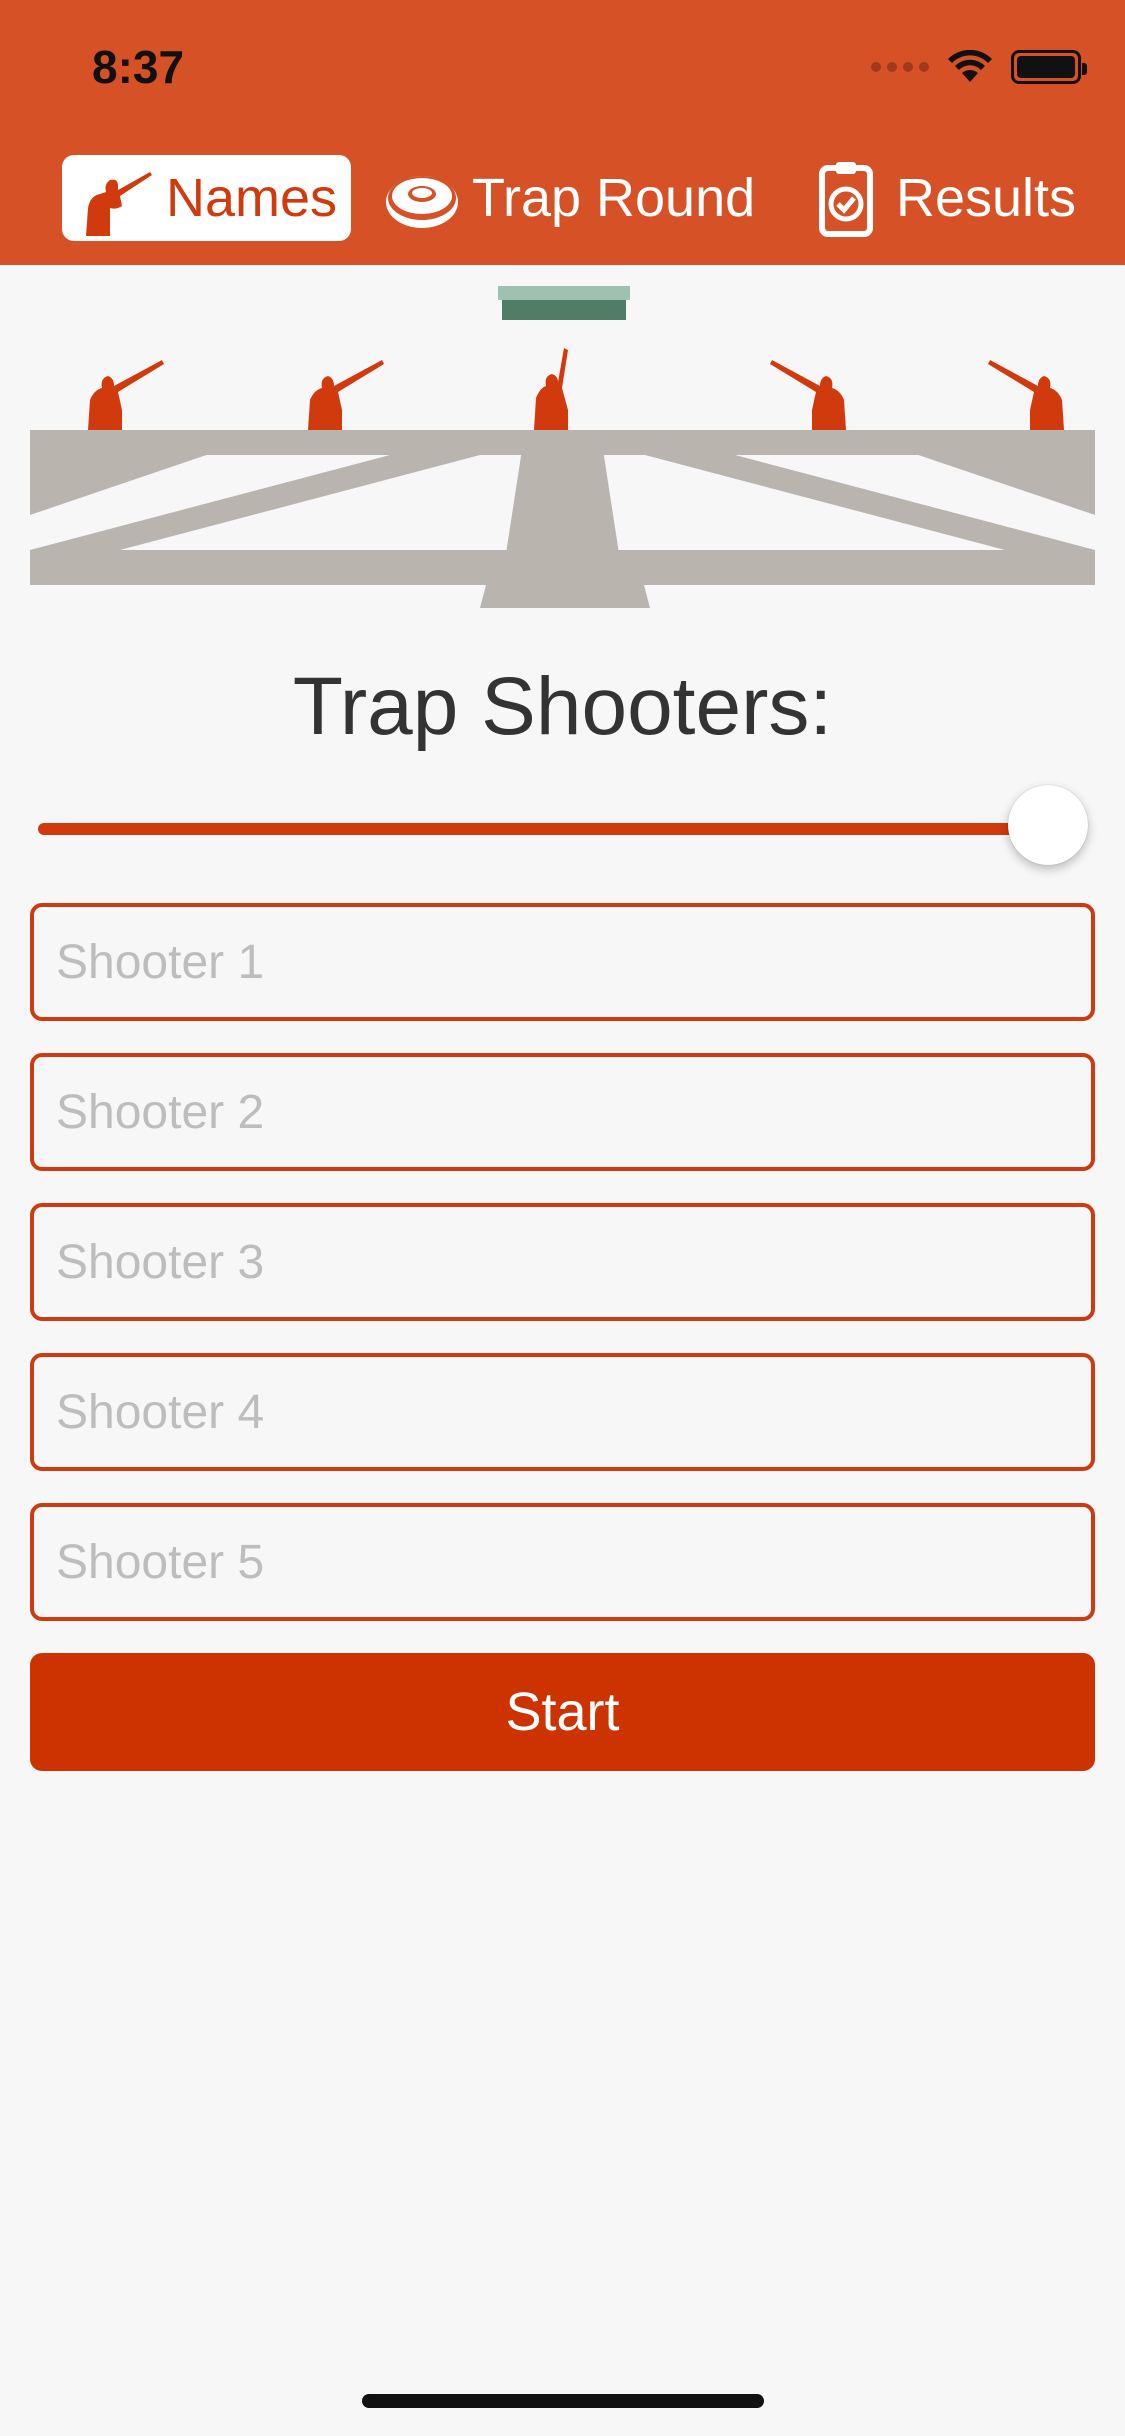 This screenshot has height=2436, width=1125. What do you see at coordinates (138, 67) in the screenshot?
I see `status-time: 8:37` at bounding box center [138, 67].